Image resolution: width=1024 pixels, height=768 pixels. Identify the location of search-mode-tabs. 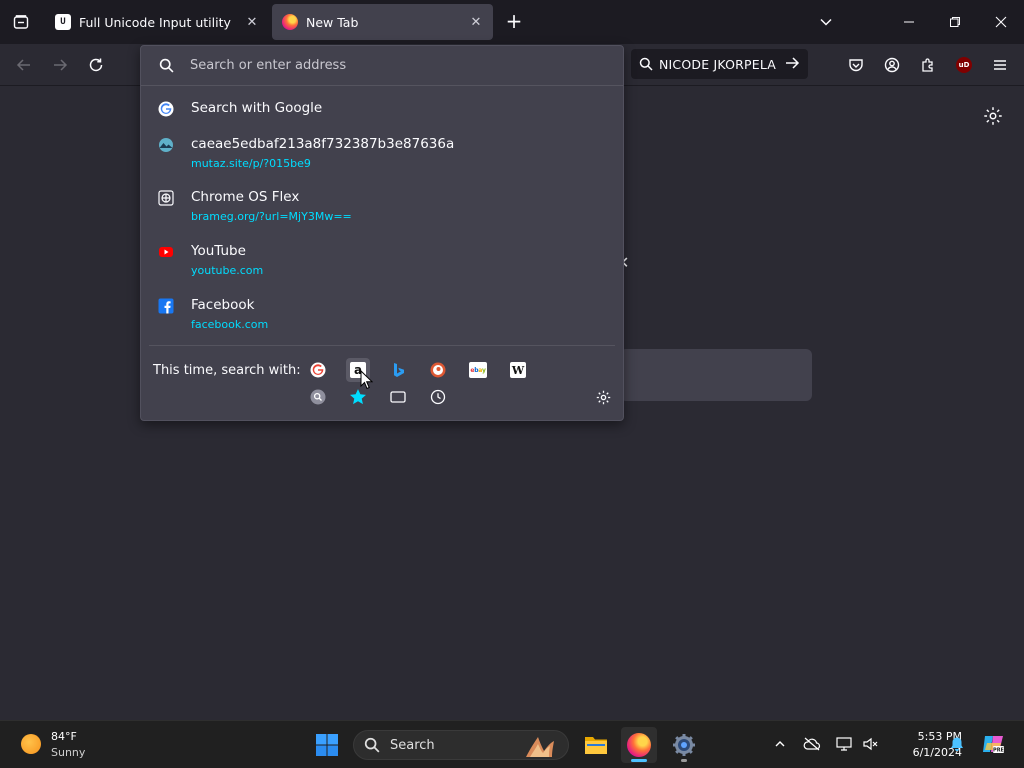
(398, 397).